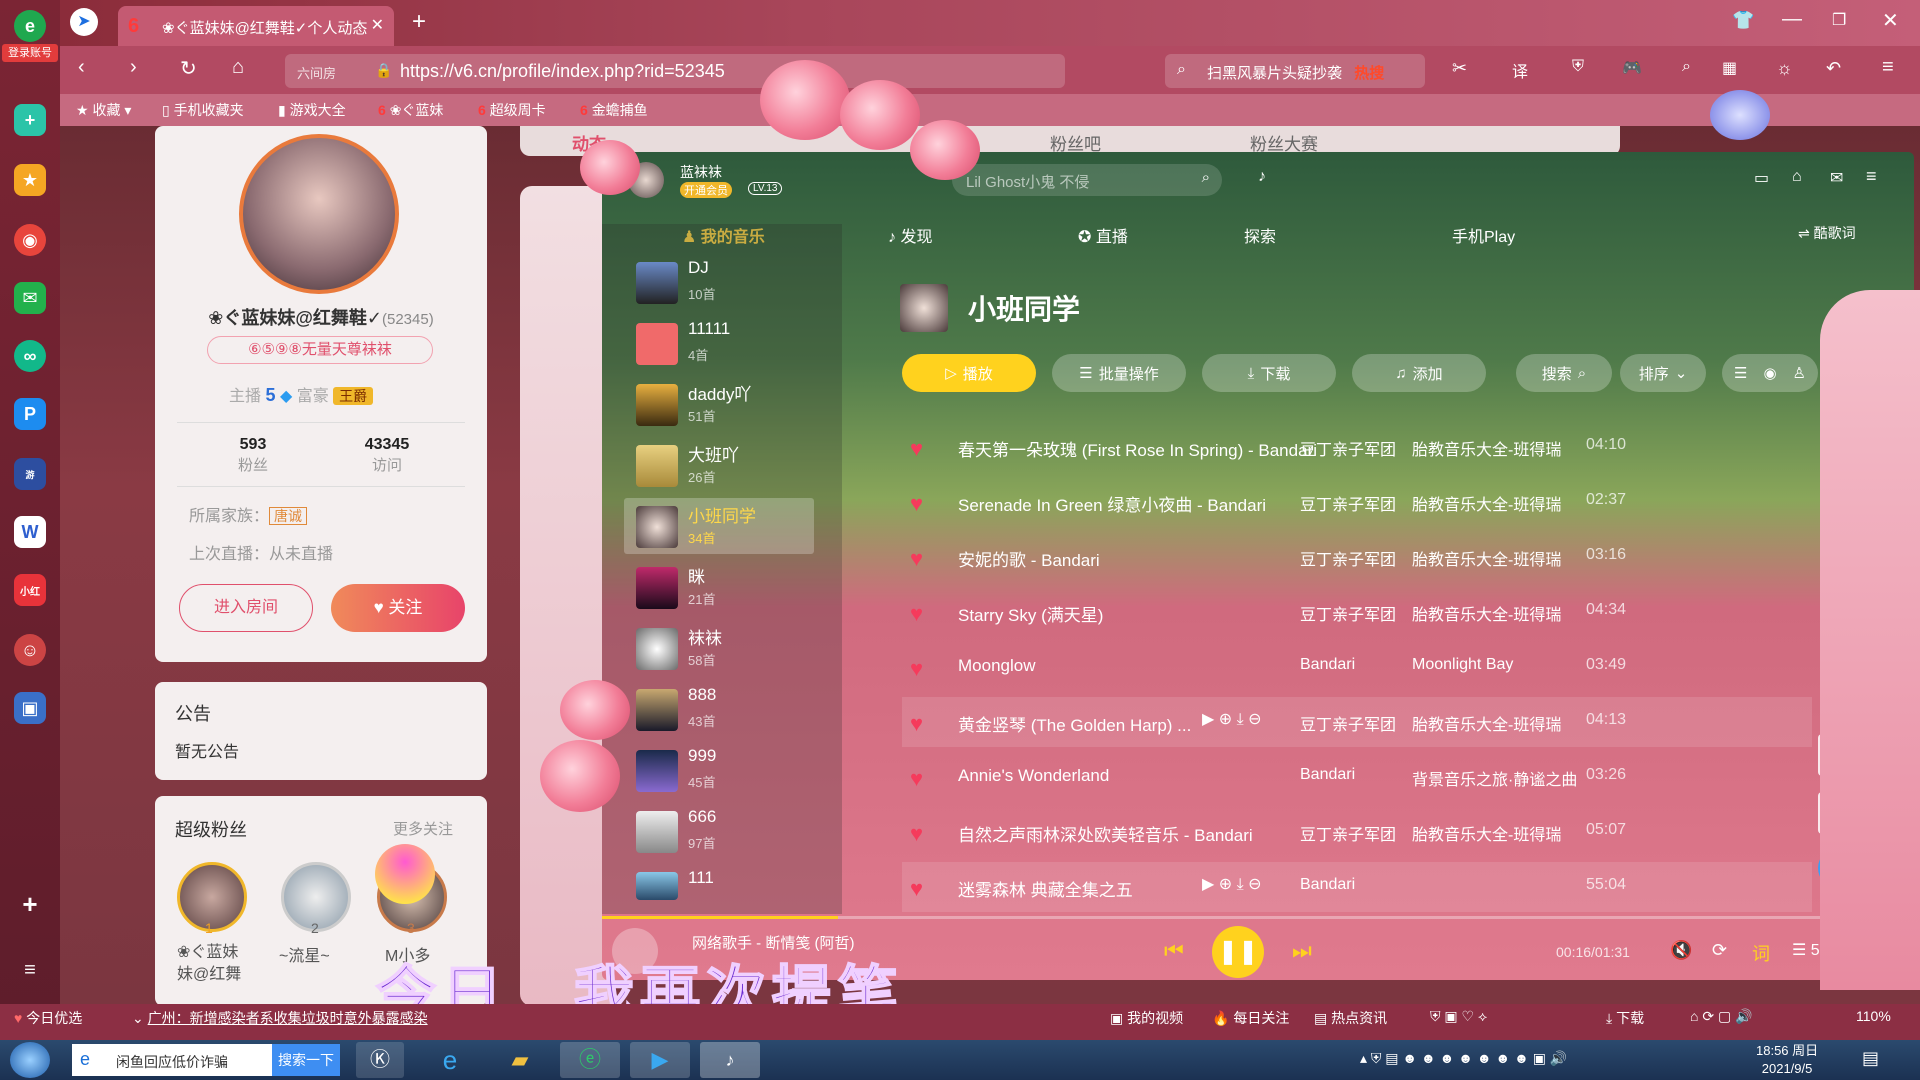  I want to click on nav-discover: ♪ 发现, so click(910, 235).